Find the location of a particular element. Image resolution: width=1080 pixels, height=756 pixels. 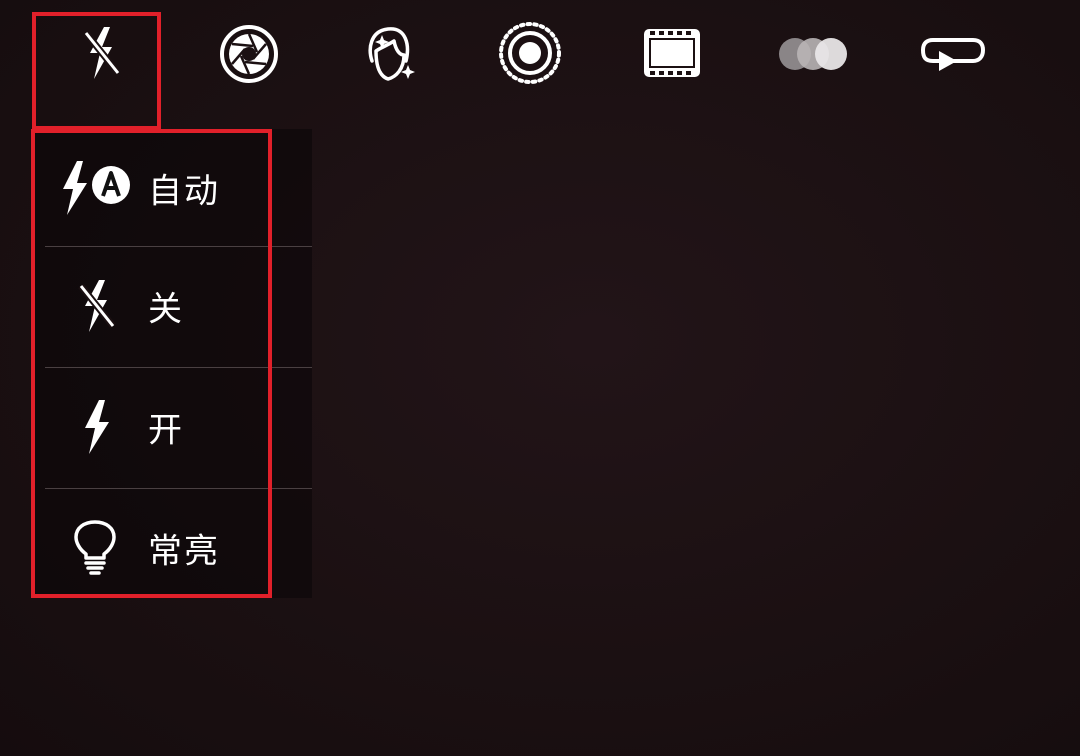

flash-auto-icon is located at coordinates (97, 188).